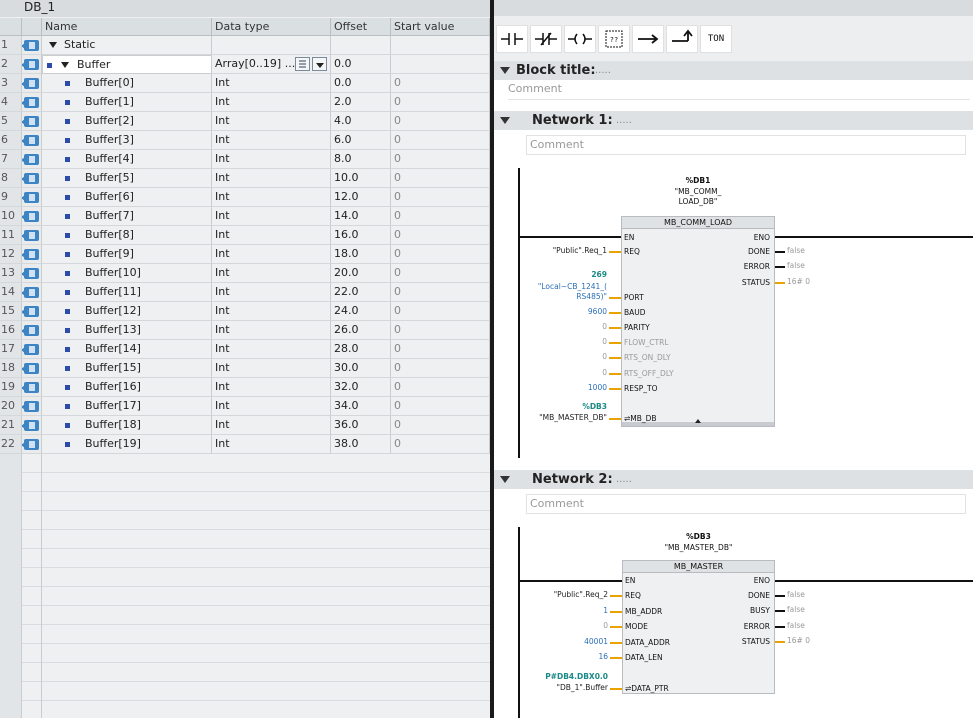  I want to click on table-row: 19 Buffer[16] Int 32.0 0, so click(245, 387).